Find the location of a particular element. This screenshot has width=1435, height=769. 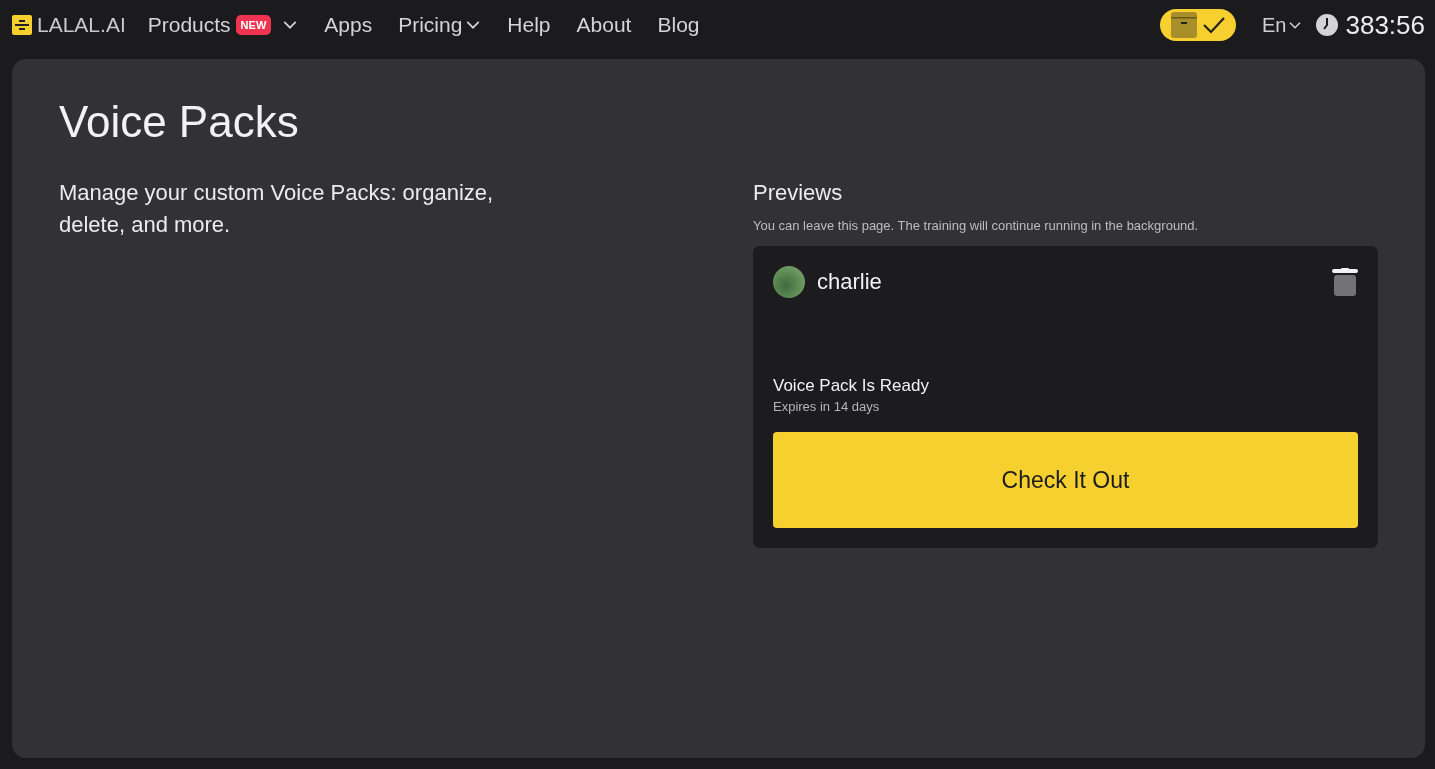

nav-link: About is located at coordinates (604, 25).